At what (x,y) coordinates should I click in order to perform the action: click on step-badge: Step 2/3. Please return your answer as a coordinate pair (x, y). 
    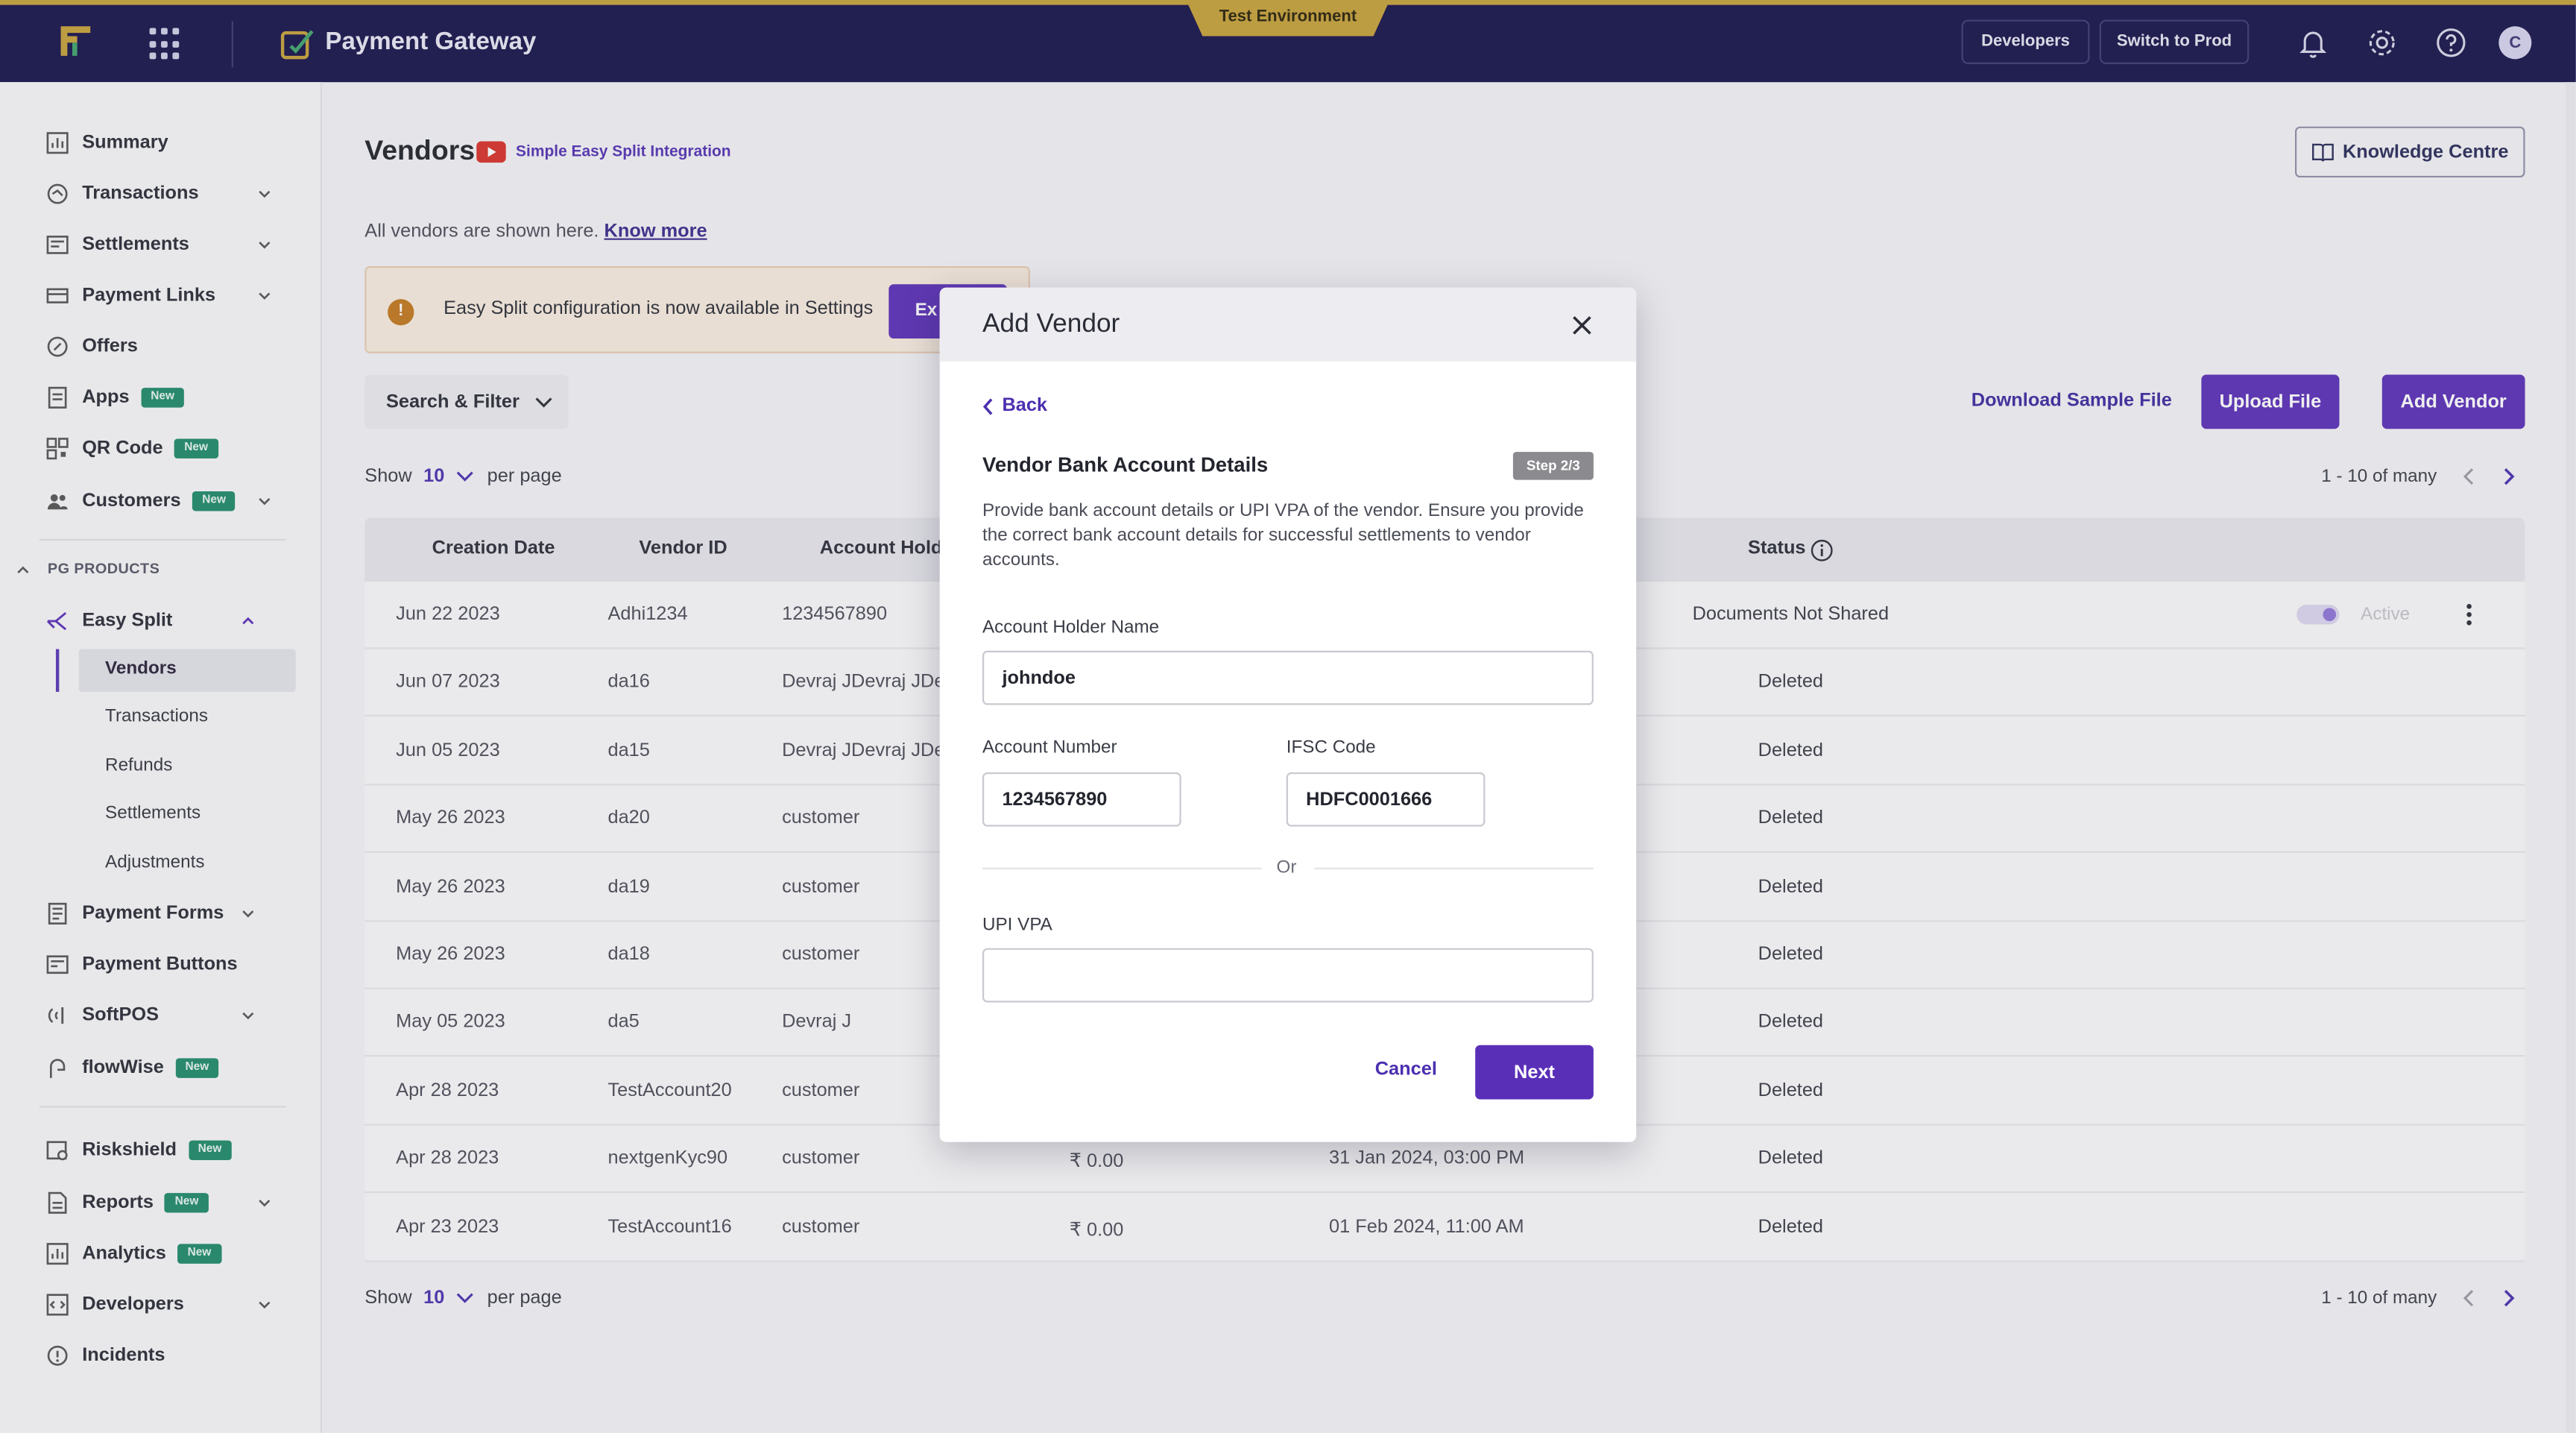
    Looking at the image, I should click on (1553, 466).